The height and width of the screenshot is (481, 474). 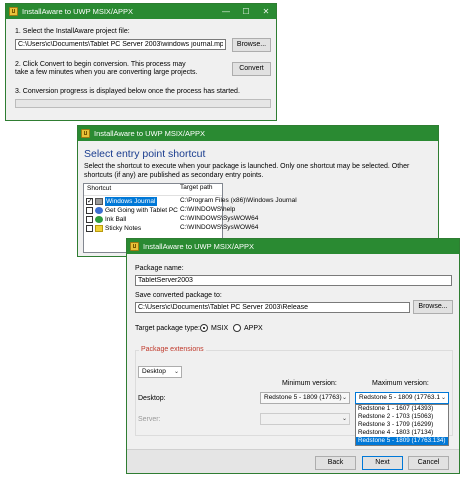 I want to click on window-title-3: InstallAware to UWP MSIX/APPX, so click(x=199, y=246).